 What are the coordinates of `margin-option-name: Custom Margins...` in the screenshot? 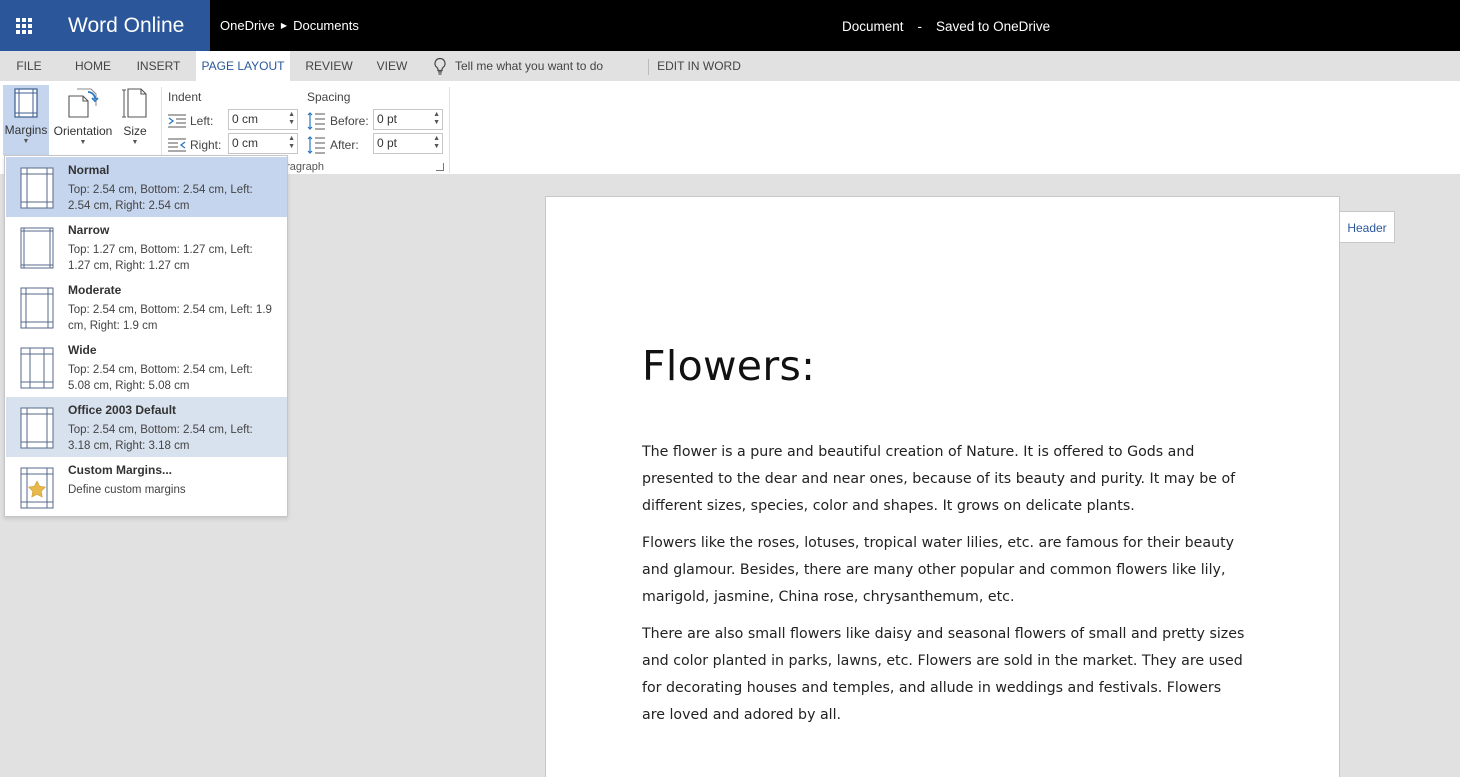 It's located at (120, 470).